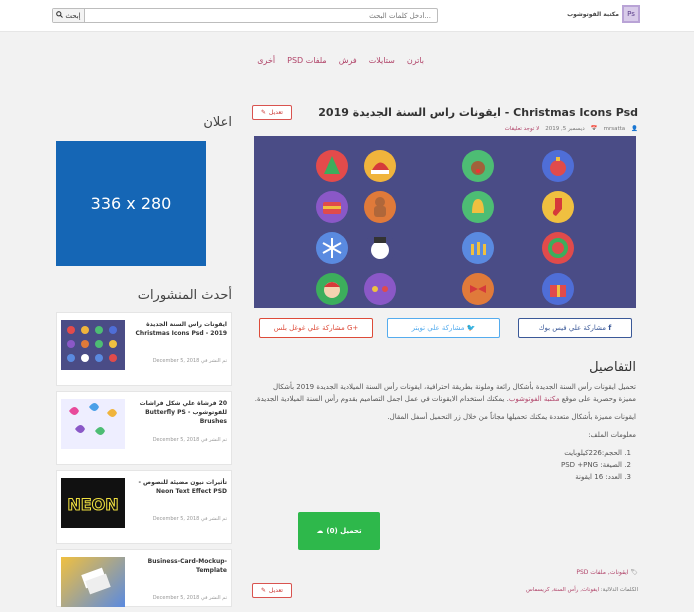  Describe the element at coordinates (562, 590) in the screenshot. I see `keywords-links: ايقونات, رأس السنة, كريسماس` at that location.